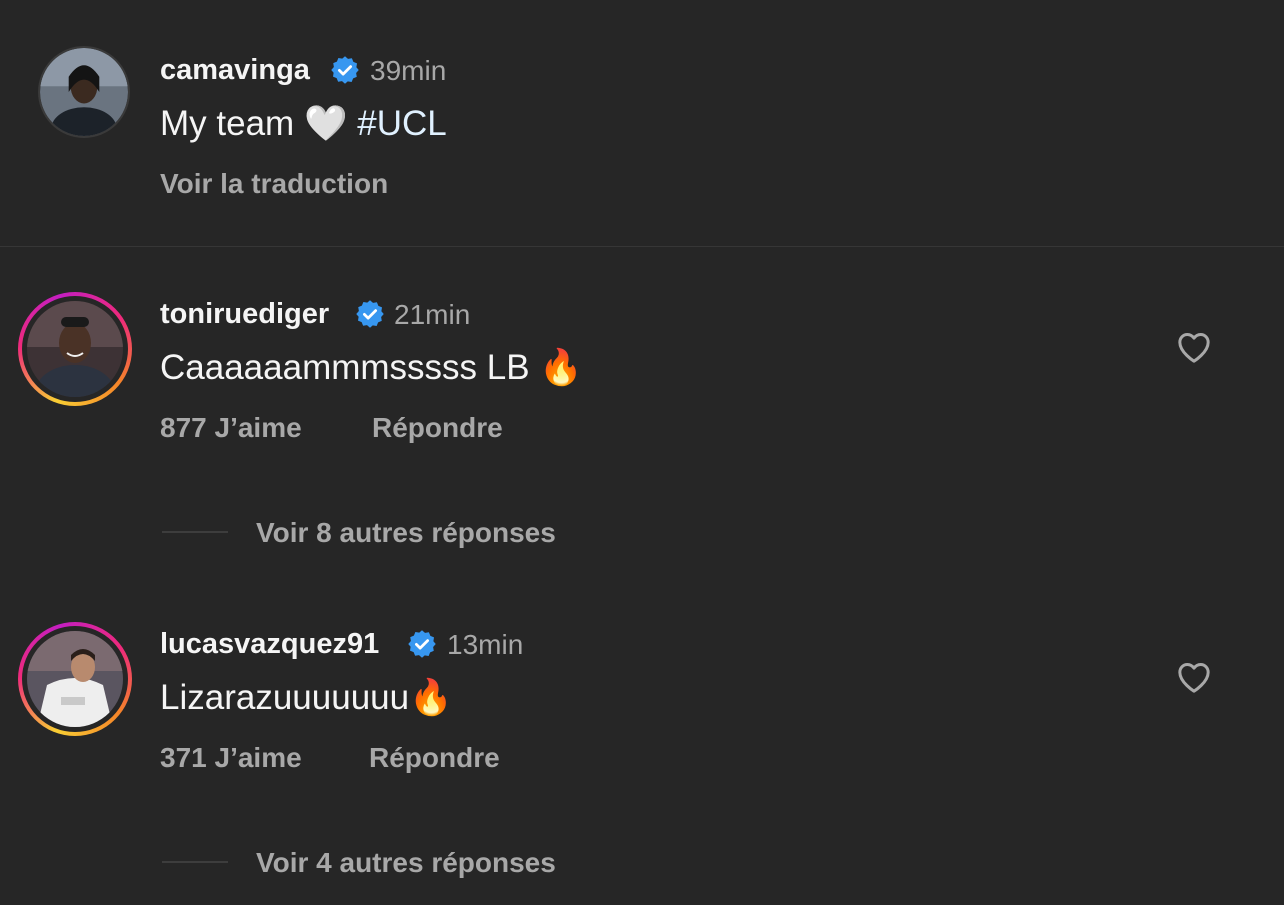 The width and height of the screenshot is (1284, 905). What do you see at coordinates (401, 123) in the screenshot?
I see `hashtag-link: #UCL` at bounding box center [401, 123].